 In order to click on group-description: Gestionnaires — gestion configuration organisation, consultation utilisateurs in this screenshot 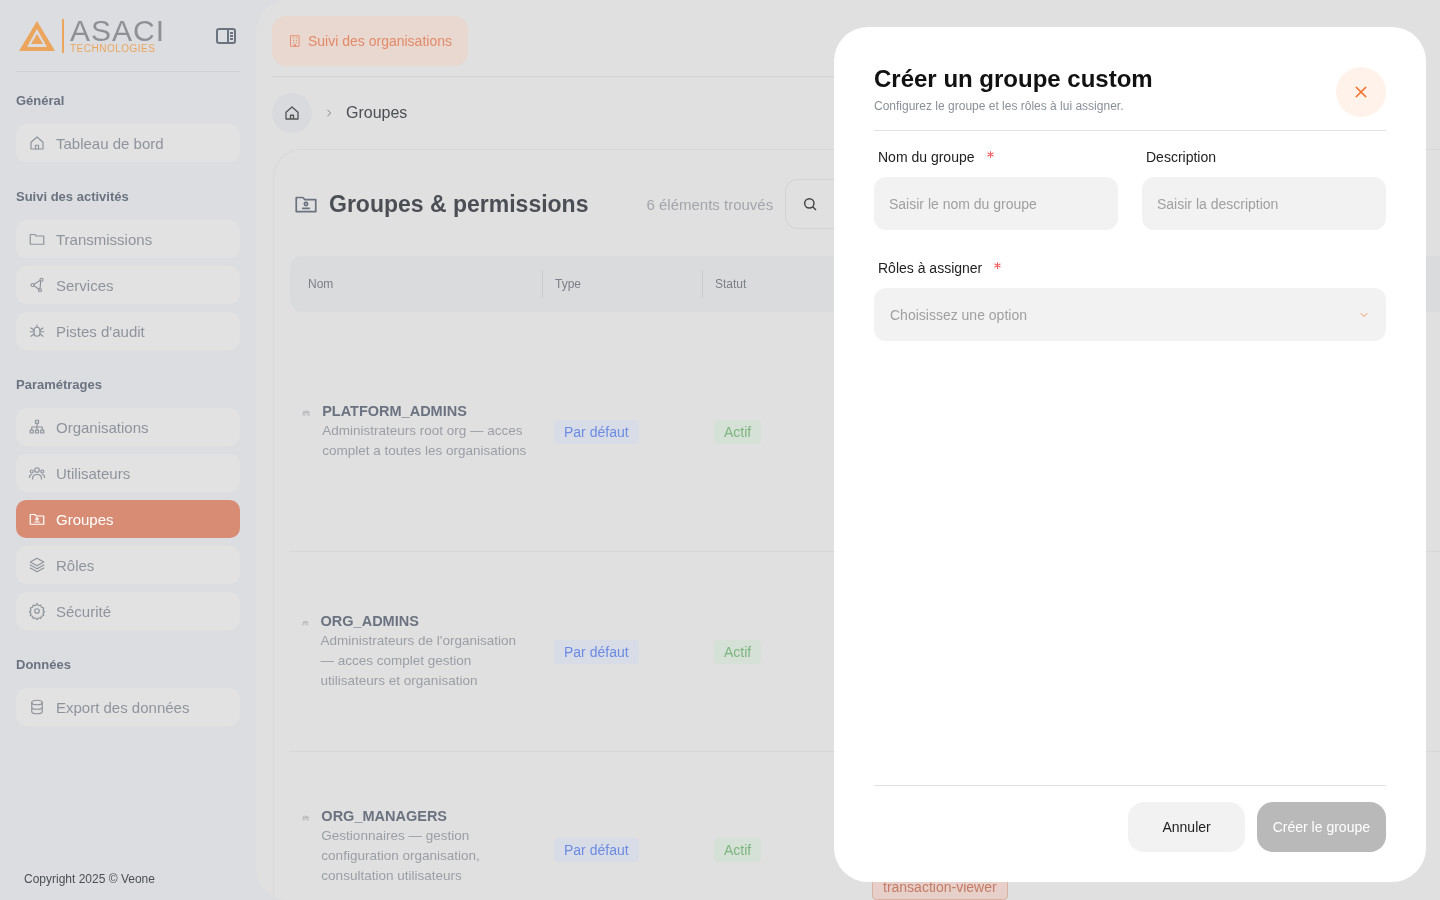, I will do `click(401, 856)`.